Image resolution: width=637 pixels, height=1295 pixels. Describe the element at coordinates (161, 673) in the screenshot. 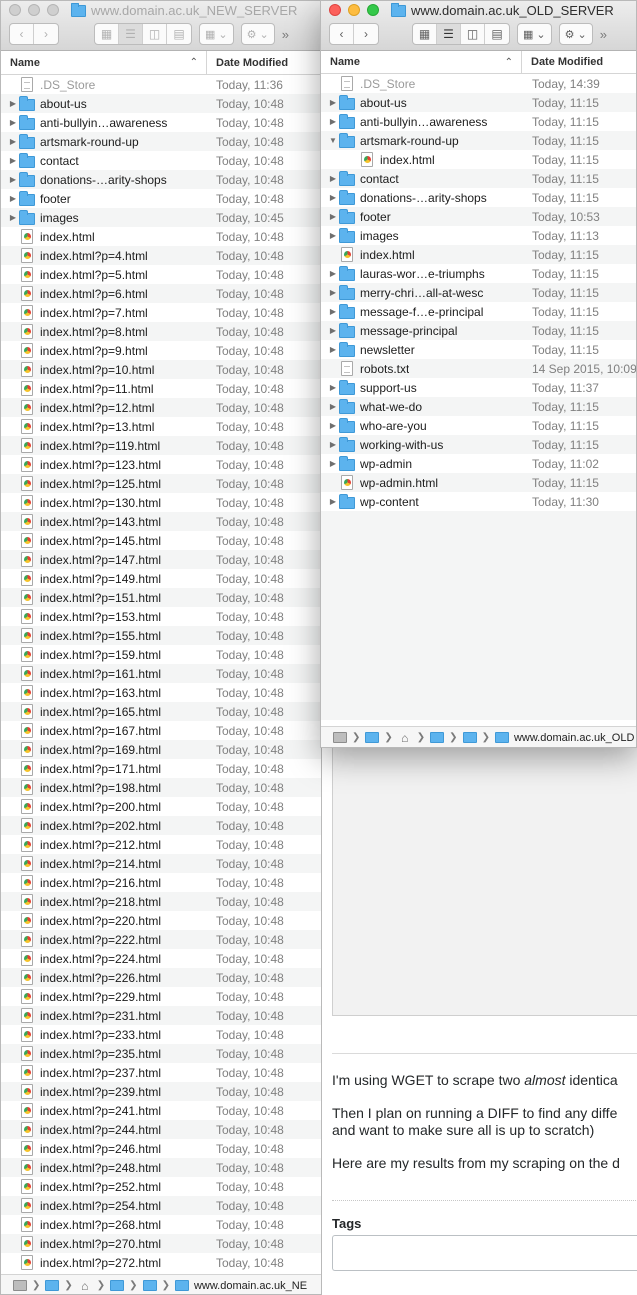

I see `file-row: index.html?p=161.html Today, 10:48` at that location.